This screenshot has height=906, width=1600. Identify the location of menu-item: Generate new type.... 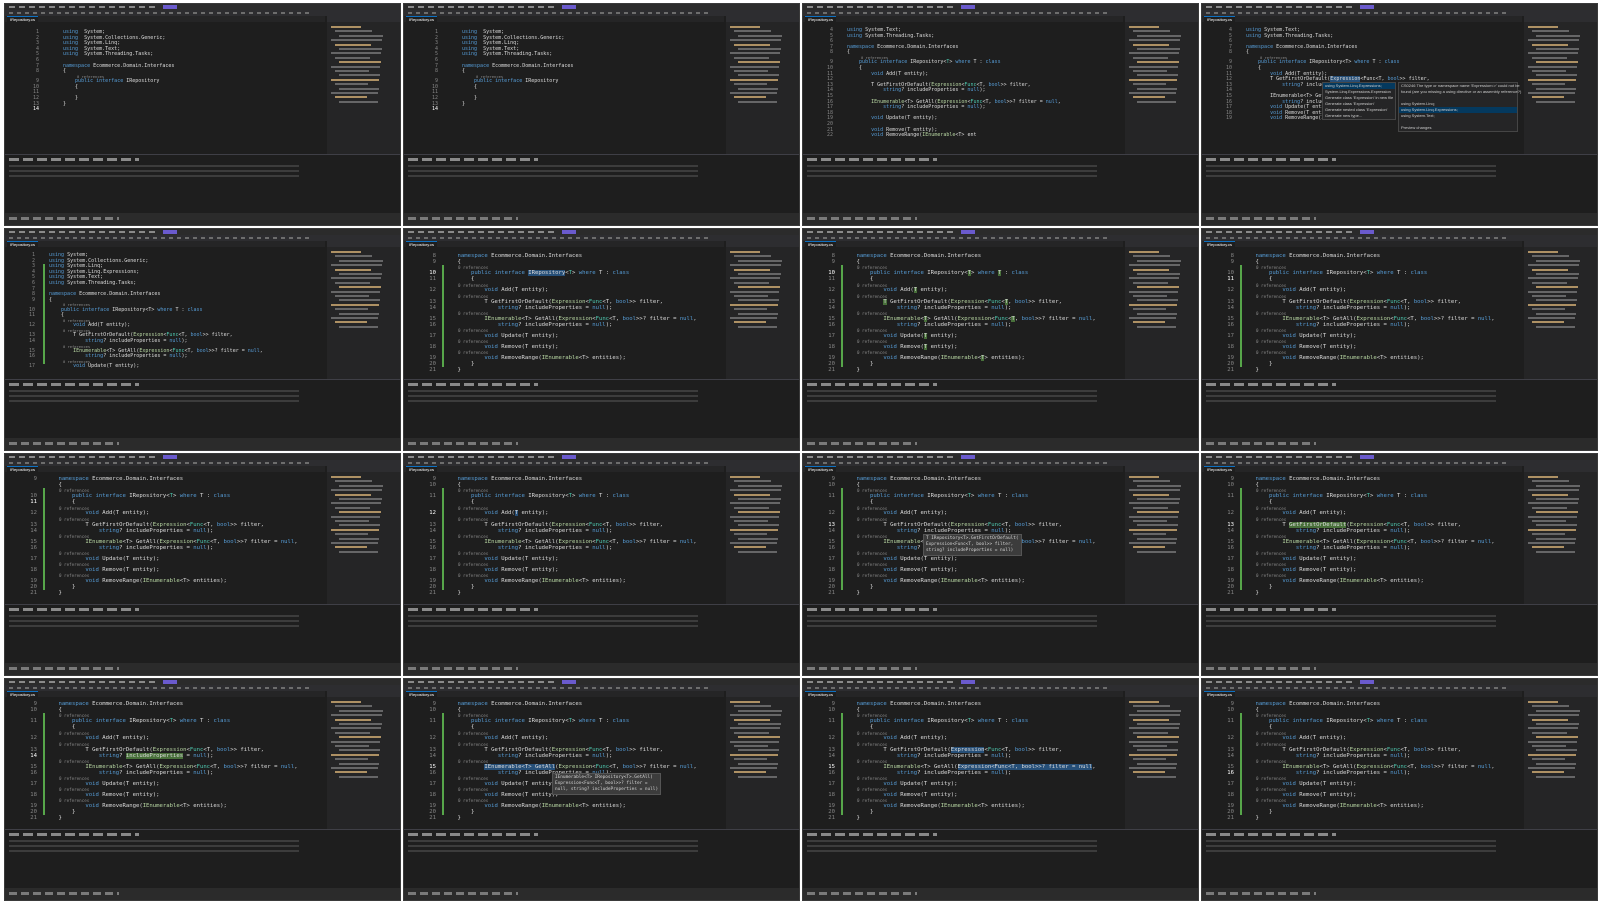
(1359, 116).